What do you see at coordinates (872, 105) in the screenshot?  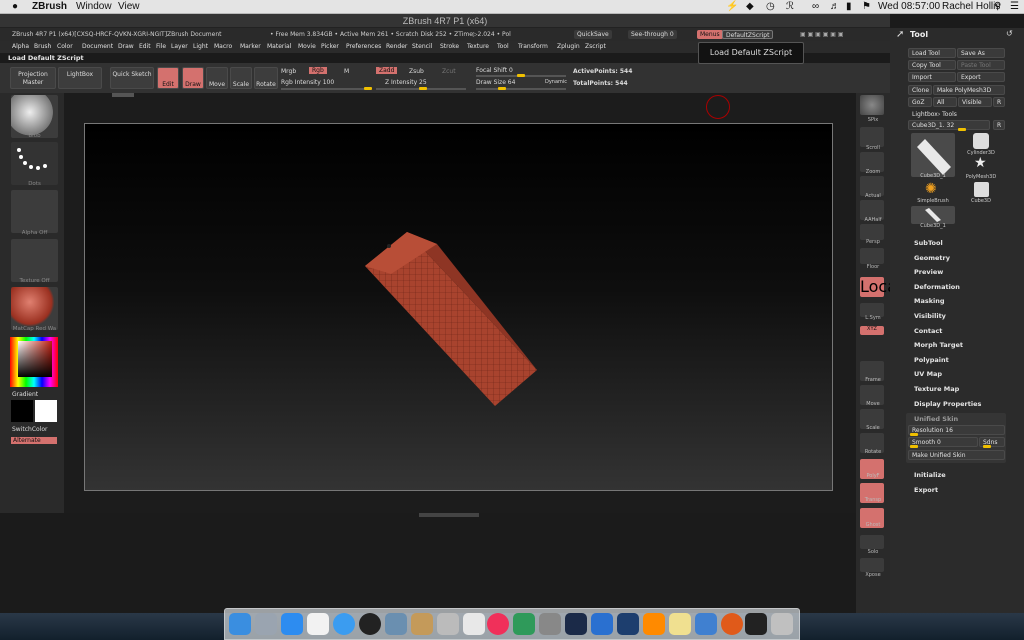 I see `spix-button` at bounding box center [872, 105].